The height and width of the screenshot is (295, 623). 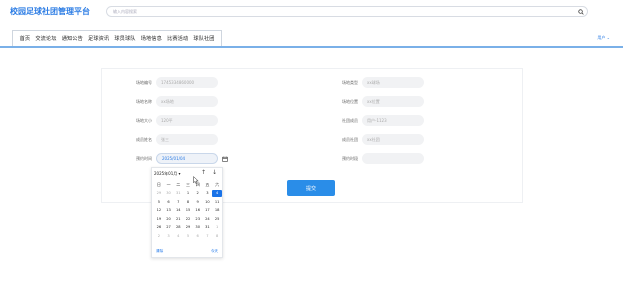 I want to click on user-menu: 用户 ⌄, so click(x=603, y=38).